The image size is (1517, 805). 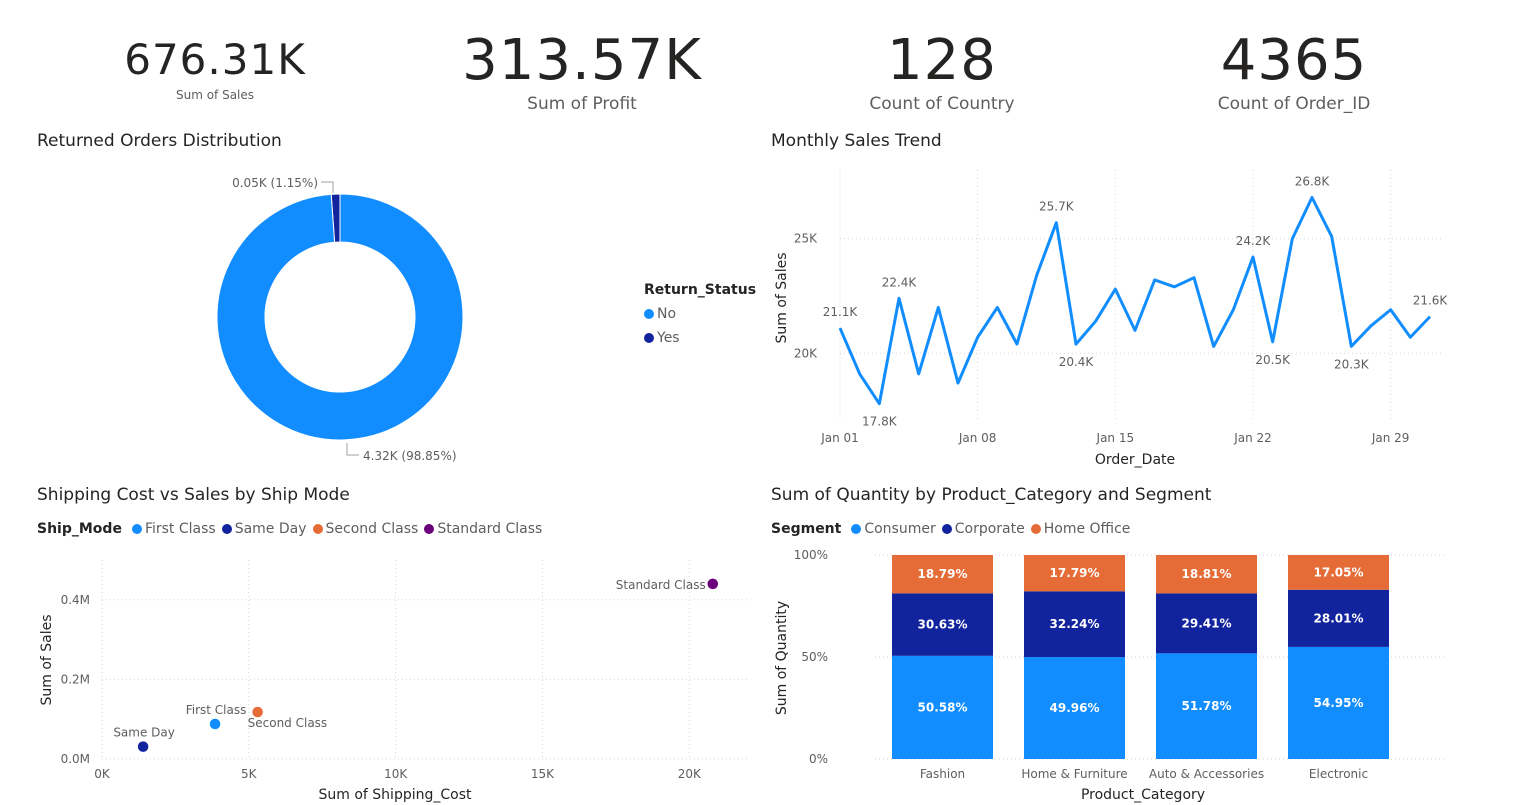 I want to click on x-tick-label: Fashion, so click(x=942, y=774).